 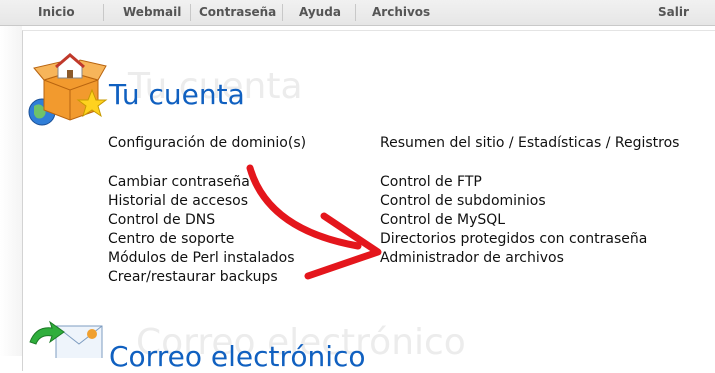 What do you see at coordinates (237, 356) in the screenshot?
I see `section-title-correo: Correo electrónico` at bounding box center [237, 356].